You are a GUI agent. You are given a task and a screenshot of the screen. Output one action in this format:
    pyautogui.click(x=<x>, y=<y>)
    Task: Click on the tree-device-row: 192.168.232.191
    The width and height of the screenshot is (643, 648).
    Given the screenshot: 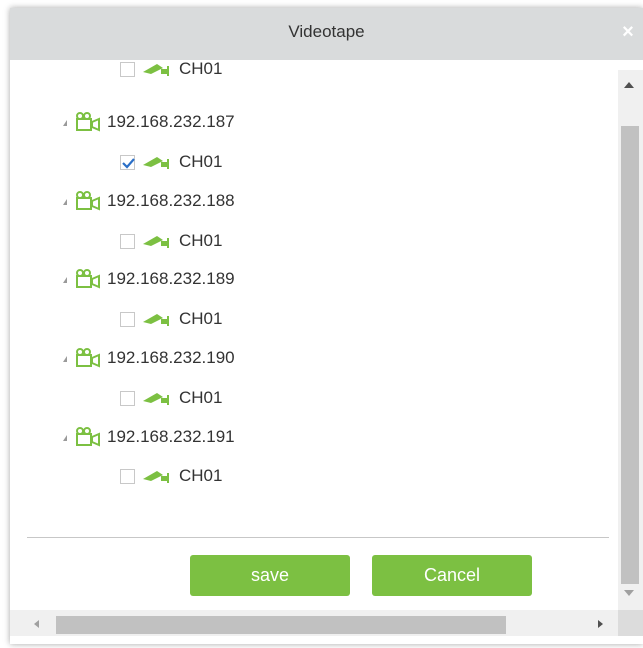 What is the action you would take?
    pyautogui.click(x=149, y=437)
    